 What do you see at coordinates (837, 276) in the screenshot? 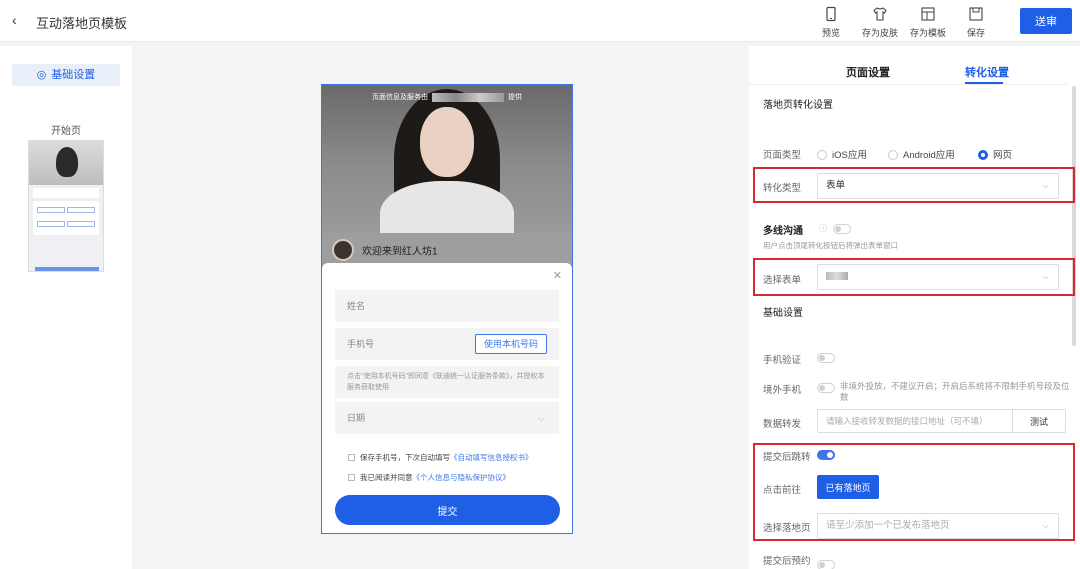
I see `blurred-form-name` at bounding box center [837, 276].